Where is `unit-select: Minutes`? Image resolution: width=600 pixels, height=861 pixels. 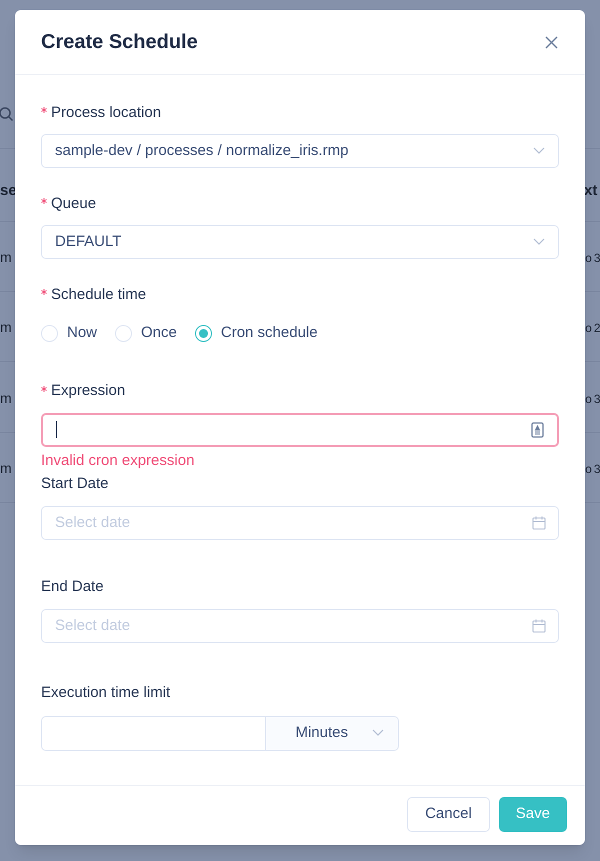 unit-select: Minutes is located at coordinates (332, 733).